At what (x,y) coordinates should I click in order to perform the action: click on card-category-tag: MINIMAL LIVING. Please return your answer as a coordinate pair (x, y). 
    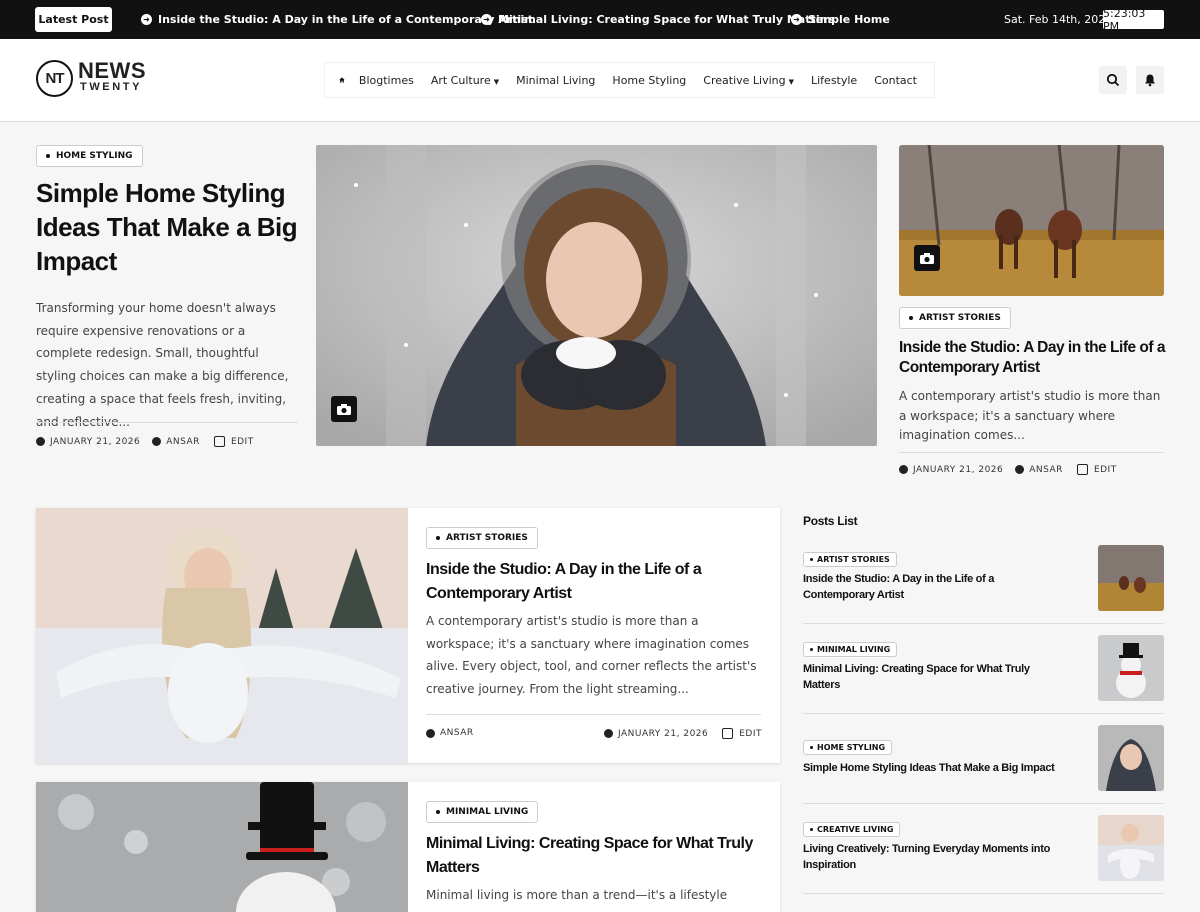
    Looking at the image, I should click on (482, 812).